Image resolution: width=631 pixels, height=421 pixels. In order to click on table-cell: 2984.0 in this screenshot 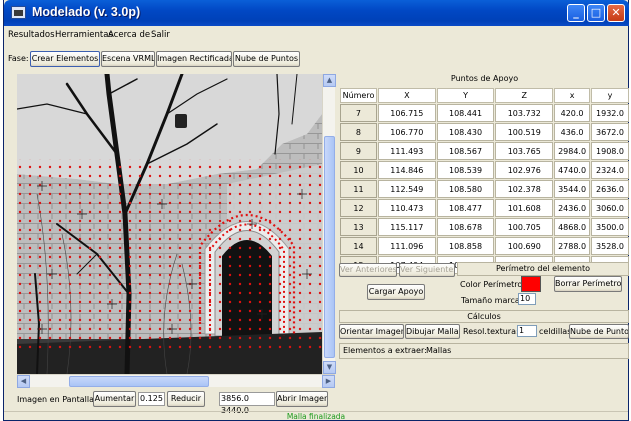, I will do `click(572, 151)`.